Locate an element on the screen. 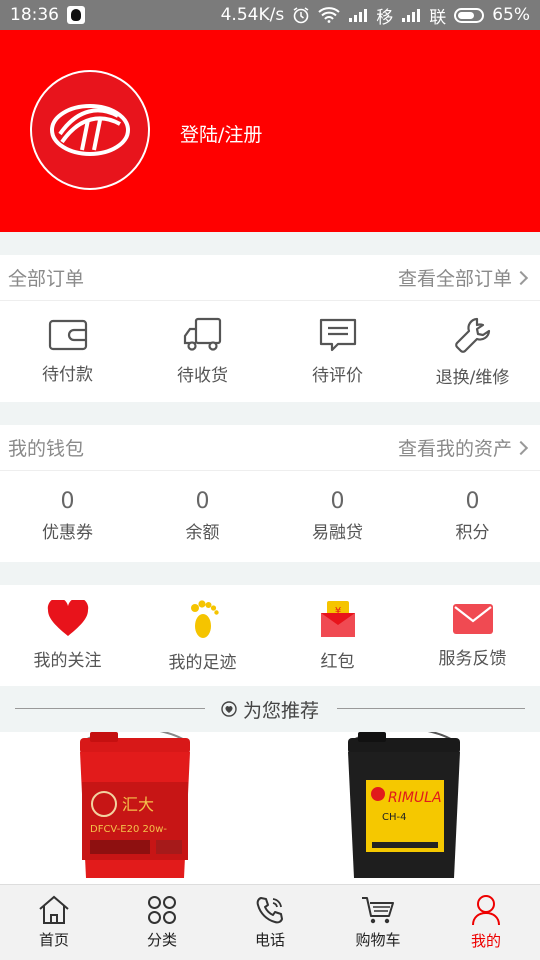  user-icon is located at coordinates (486, 910).